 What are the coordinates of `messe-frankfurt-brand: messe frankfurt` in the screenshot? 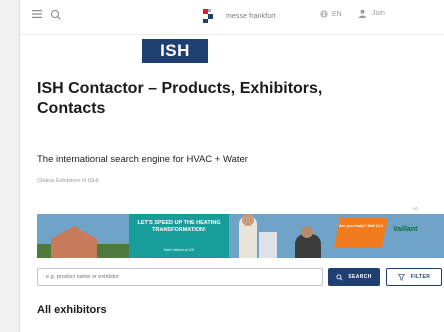 It's located at (238, 16).